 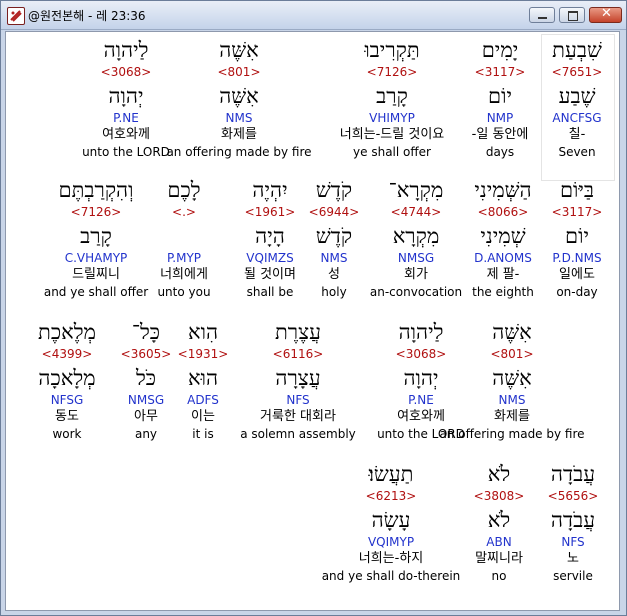 I want to click on strong-number: <4744>, so click(x=416, y=212).